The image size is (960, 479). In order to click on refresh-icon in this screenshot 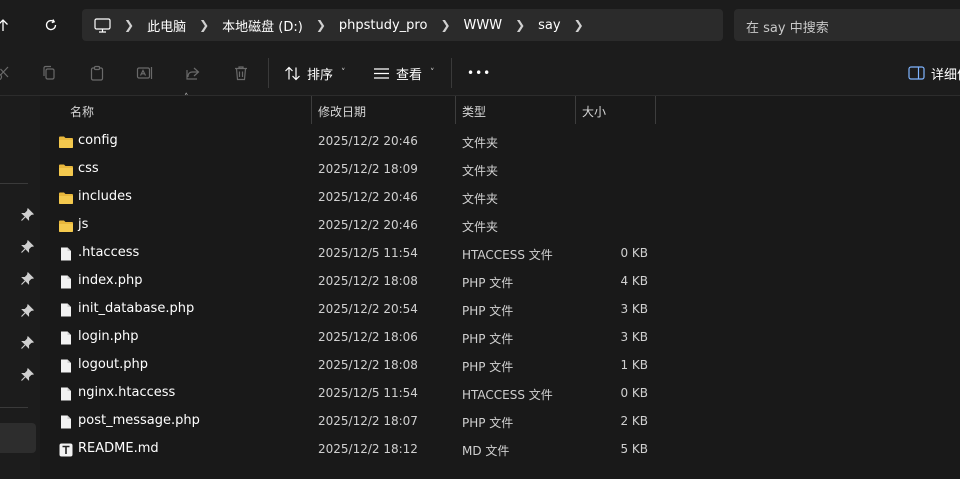, I will do `click(51, 25)`.